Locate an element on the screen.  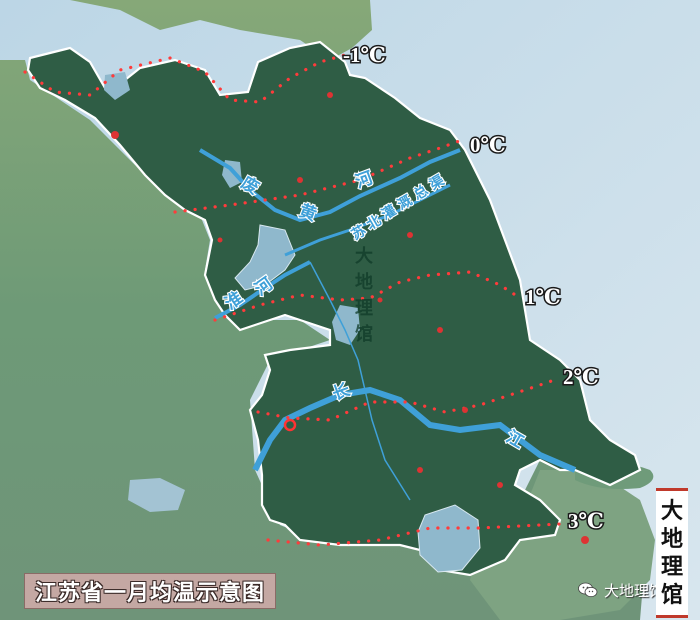
watermark-char-2: 地 is located at coordinates (364, 282).